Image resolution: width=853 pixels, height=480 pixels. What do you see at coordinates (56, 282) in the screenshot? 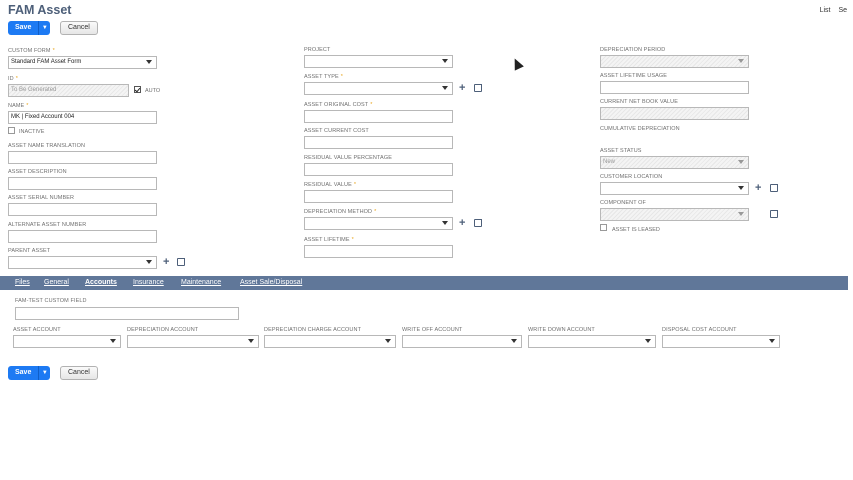
I see `tab-general: General` at bounding box center [56, 282].